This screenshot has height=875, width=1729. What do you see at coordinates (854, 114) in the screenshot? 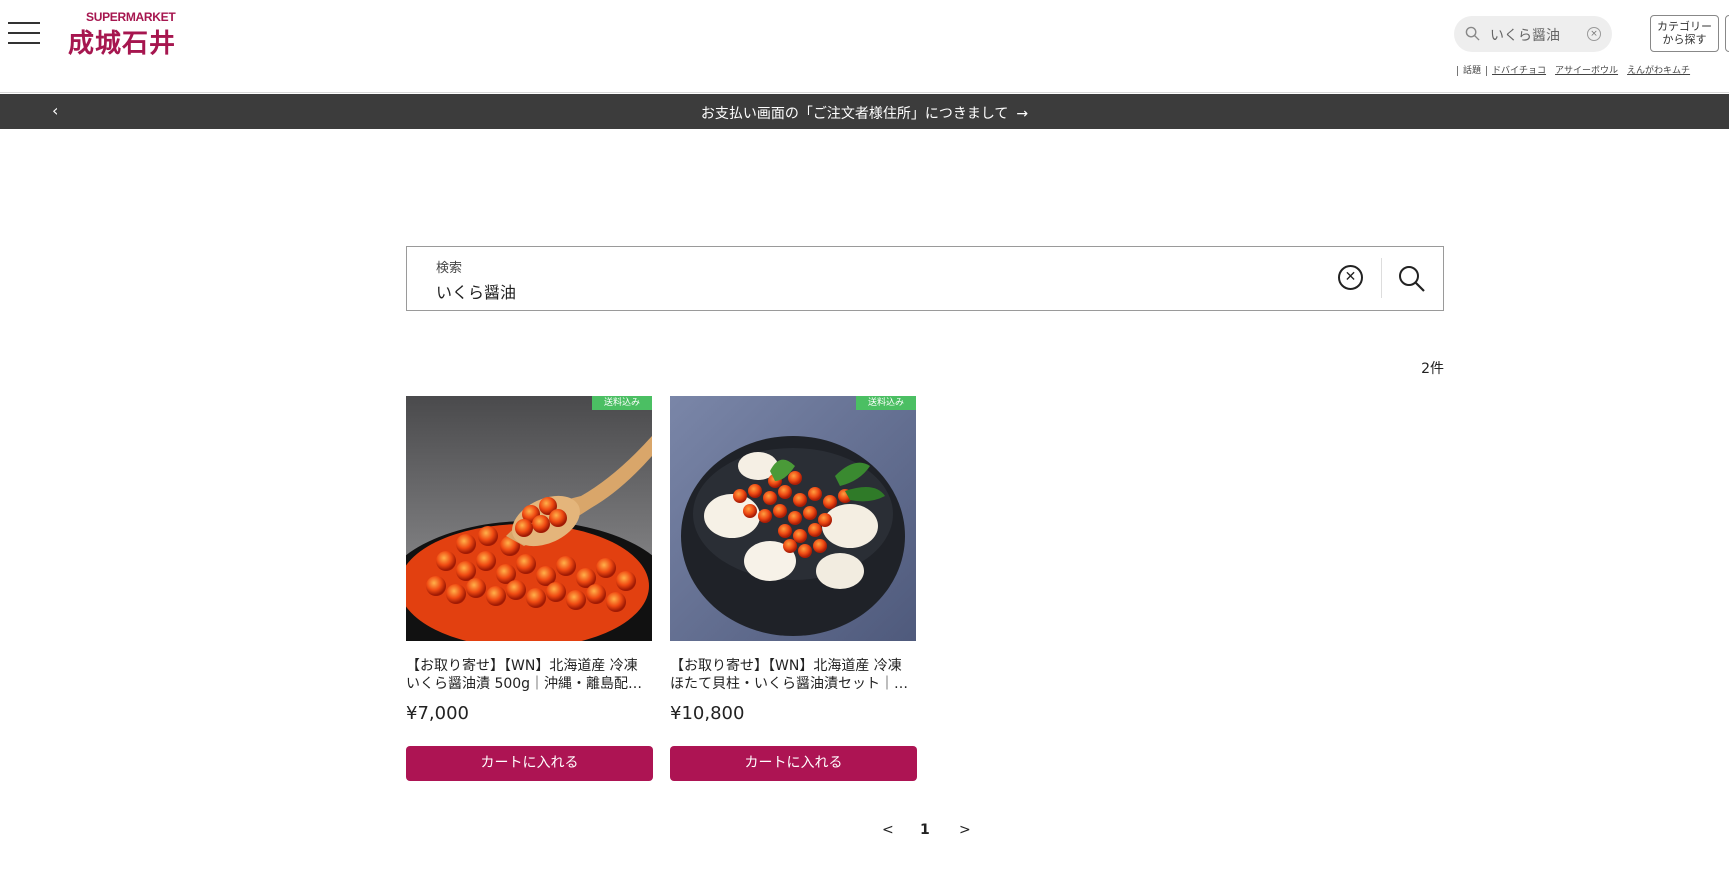
I see `notice-text: お支払い画面の「ご注文者様住所」につきまして` at bounding box center [854, 114].